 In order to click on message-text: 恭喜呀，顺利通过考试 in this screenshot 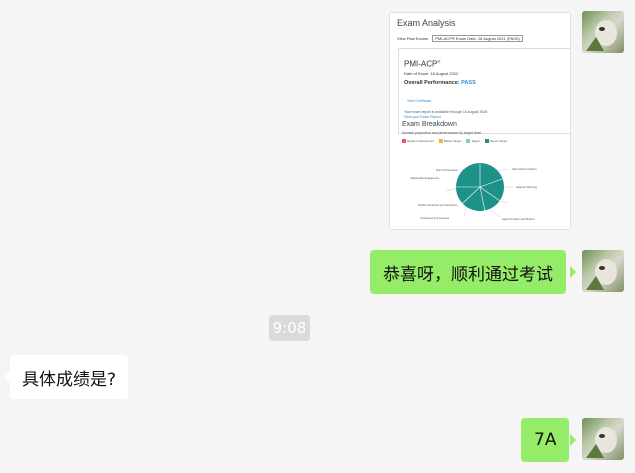, I will do `click(468, 274)`.